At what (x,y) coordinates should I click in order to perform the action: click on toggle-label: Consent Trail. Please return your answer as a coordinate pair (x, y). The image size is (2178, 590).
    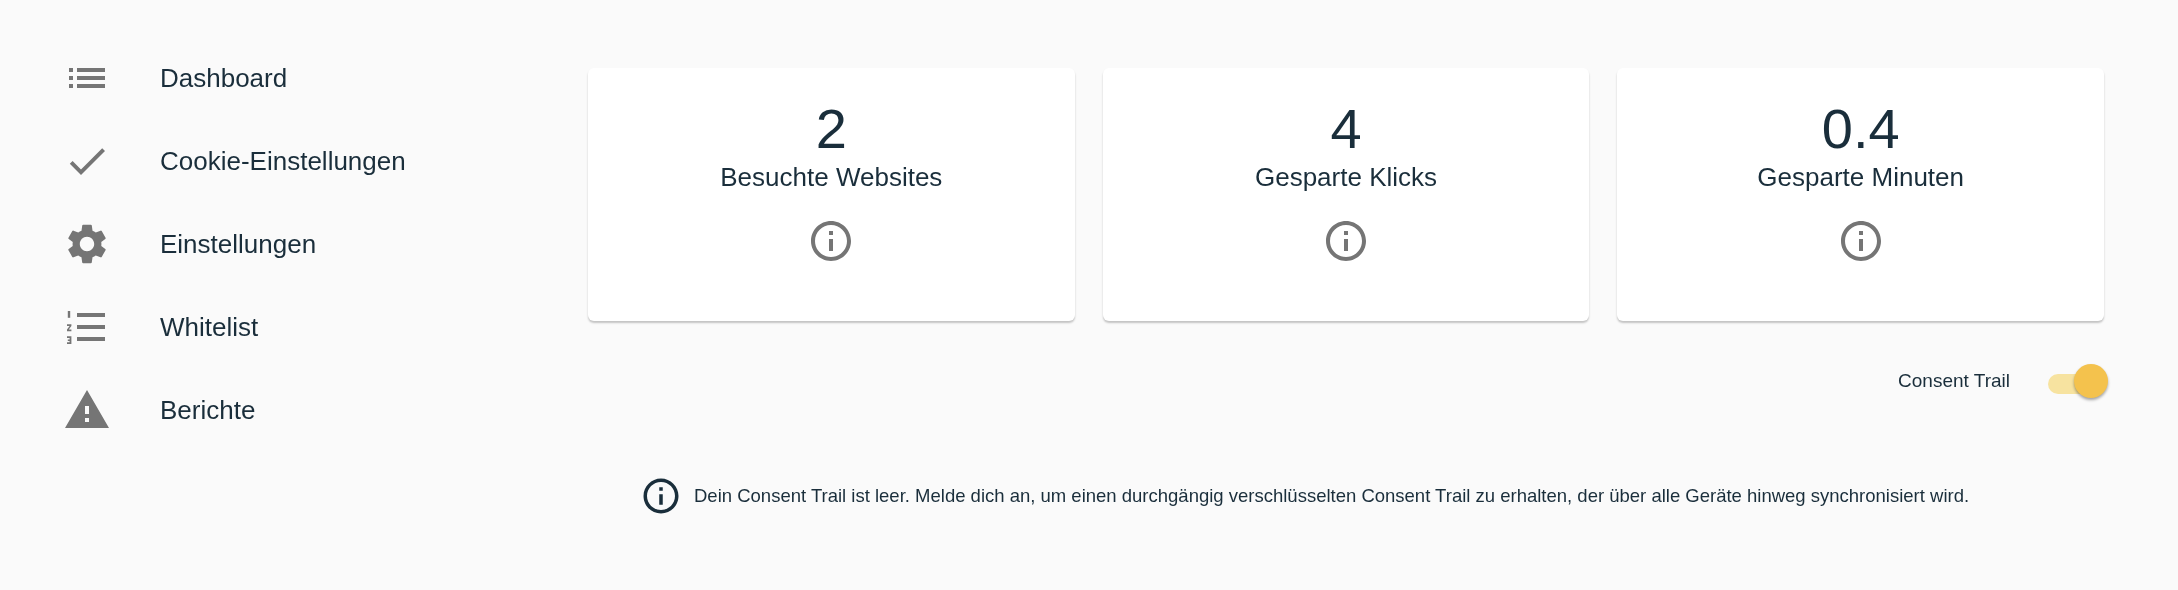
    Looking at the image, I should click on (1954, 381).